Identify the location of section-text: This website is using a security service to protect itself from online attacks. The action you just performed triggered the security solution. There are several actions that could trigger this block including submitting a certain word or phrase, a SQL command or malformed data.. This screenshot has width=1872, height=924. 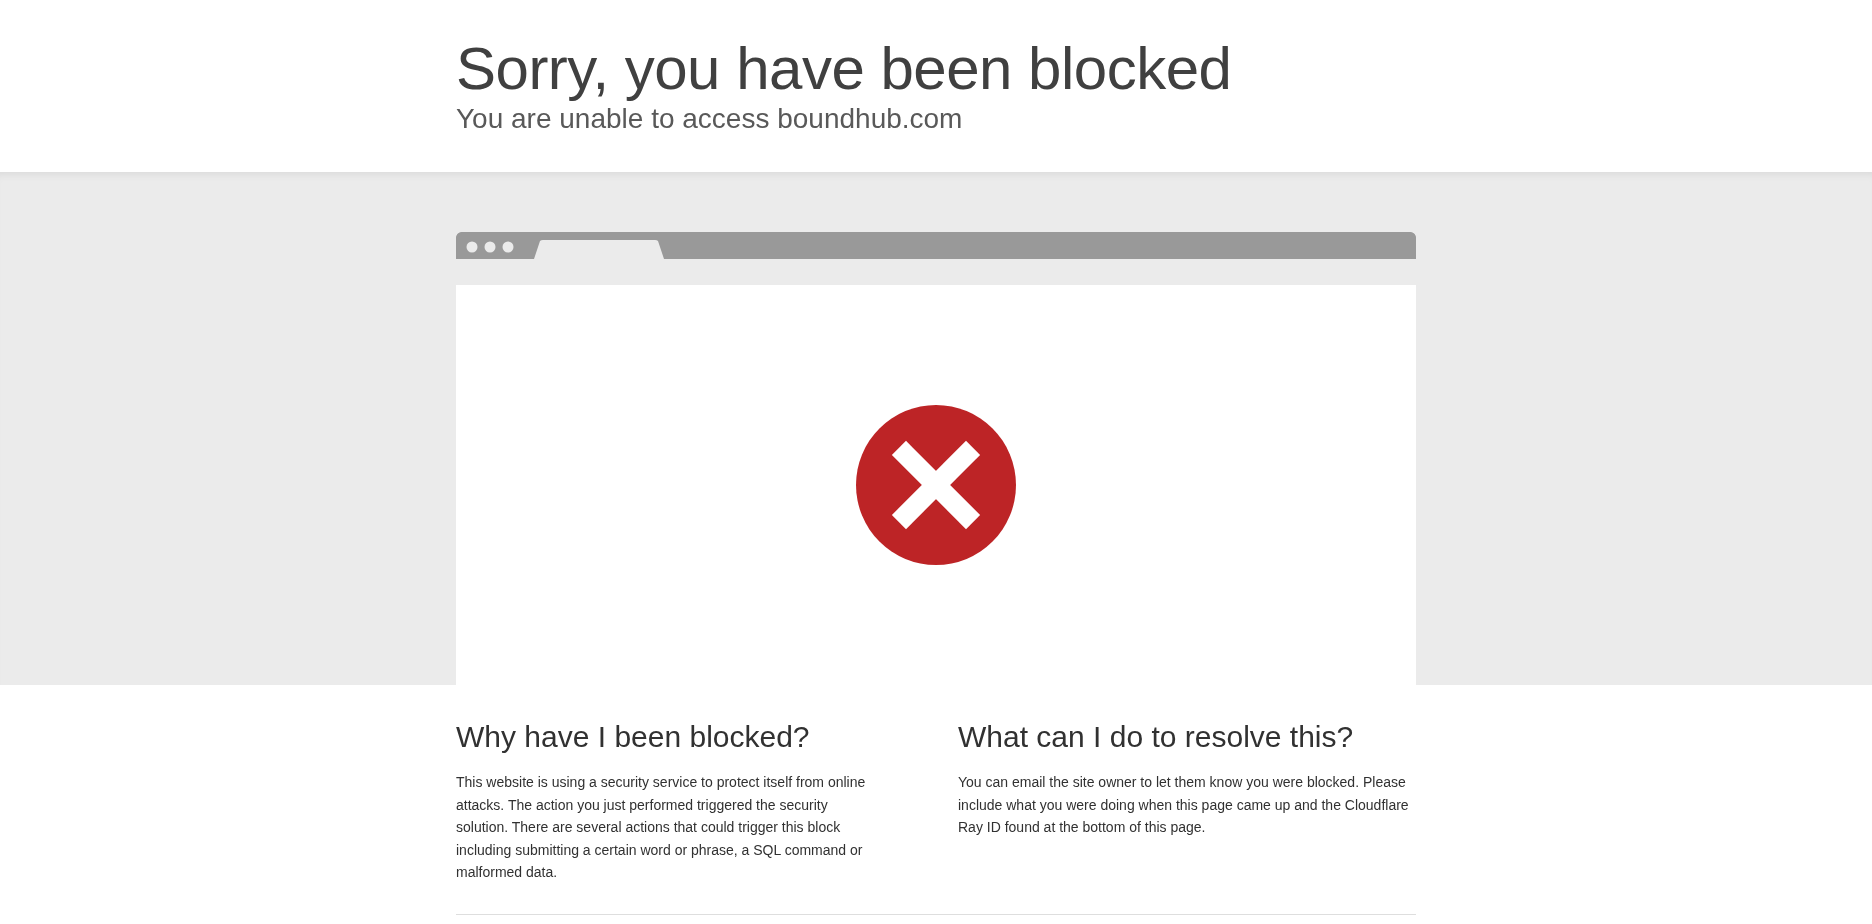
(661, 827).